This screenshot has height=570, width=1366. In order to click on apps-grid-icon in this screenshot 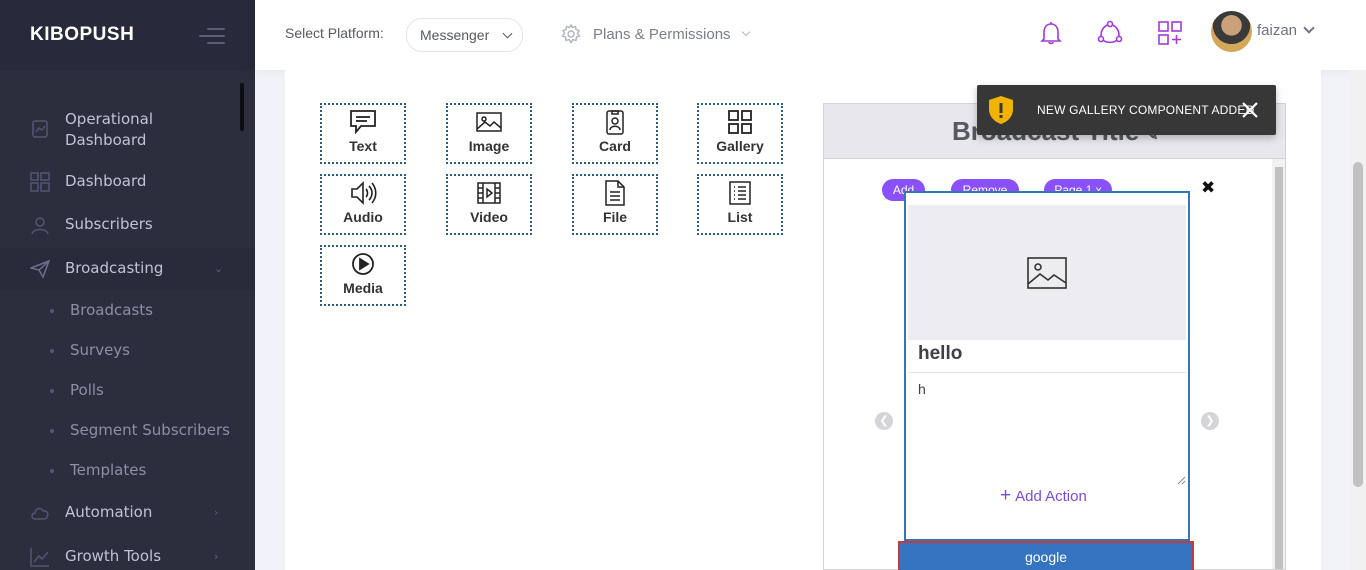, I will do `click(1170, 33)`.